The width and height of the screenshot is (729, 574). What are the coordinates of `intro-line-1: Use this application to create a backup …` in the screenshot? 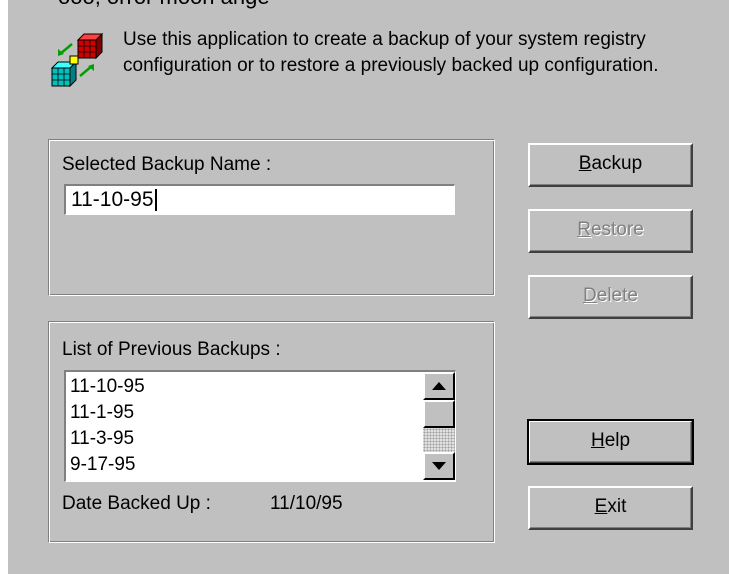 It's located at (384, 39).